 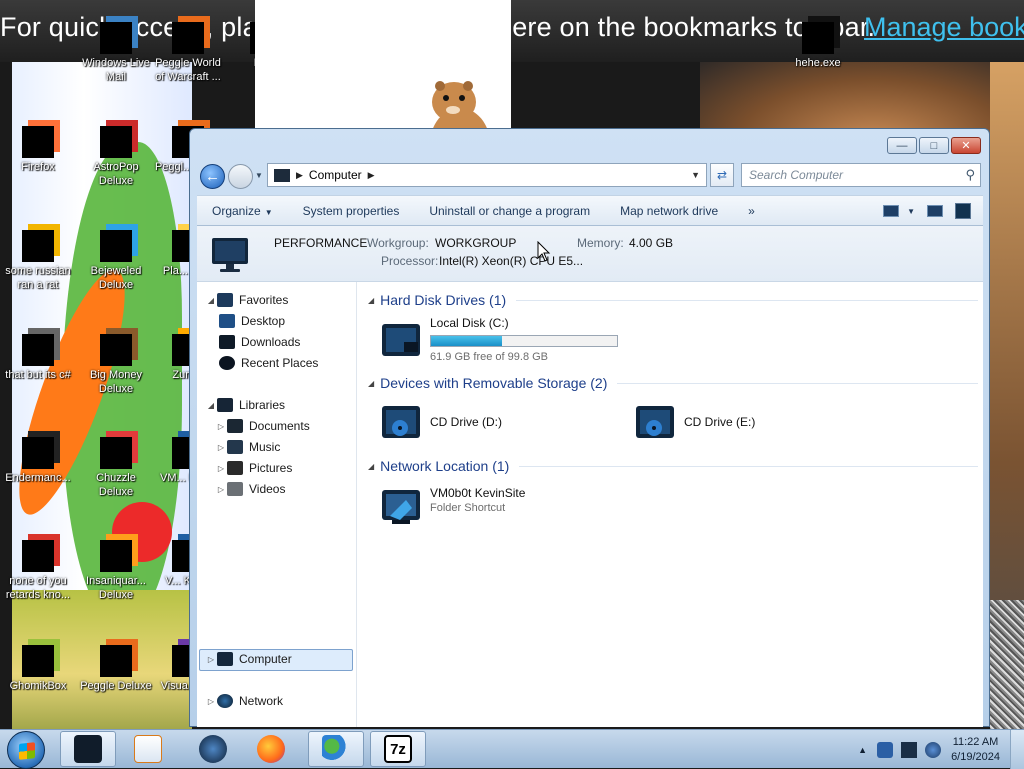 What do you see at coordinates (669, 211) in the screenshot?
I see `map-network-drive-button: Map network drive` at bounding box center [669, 211].